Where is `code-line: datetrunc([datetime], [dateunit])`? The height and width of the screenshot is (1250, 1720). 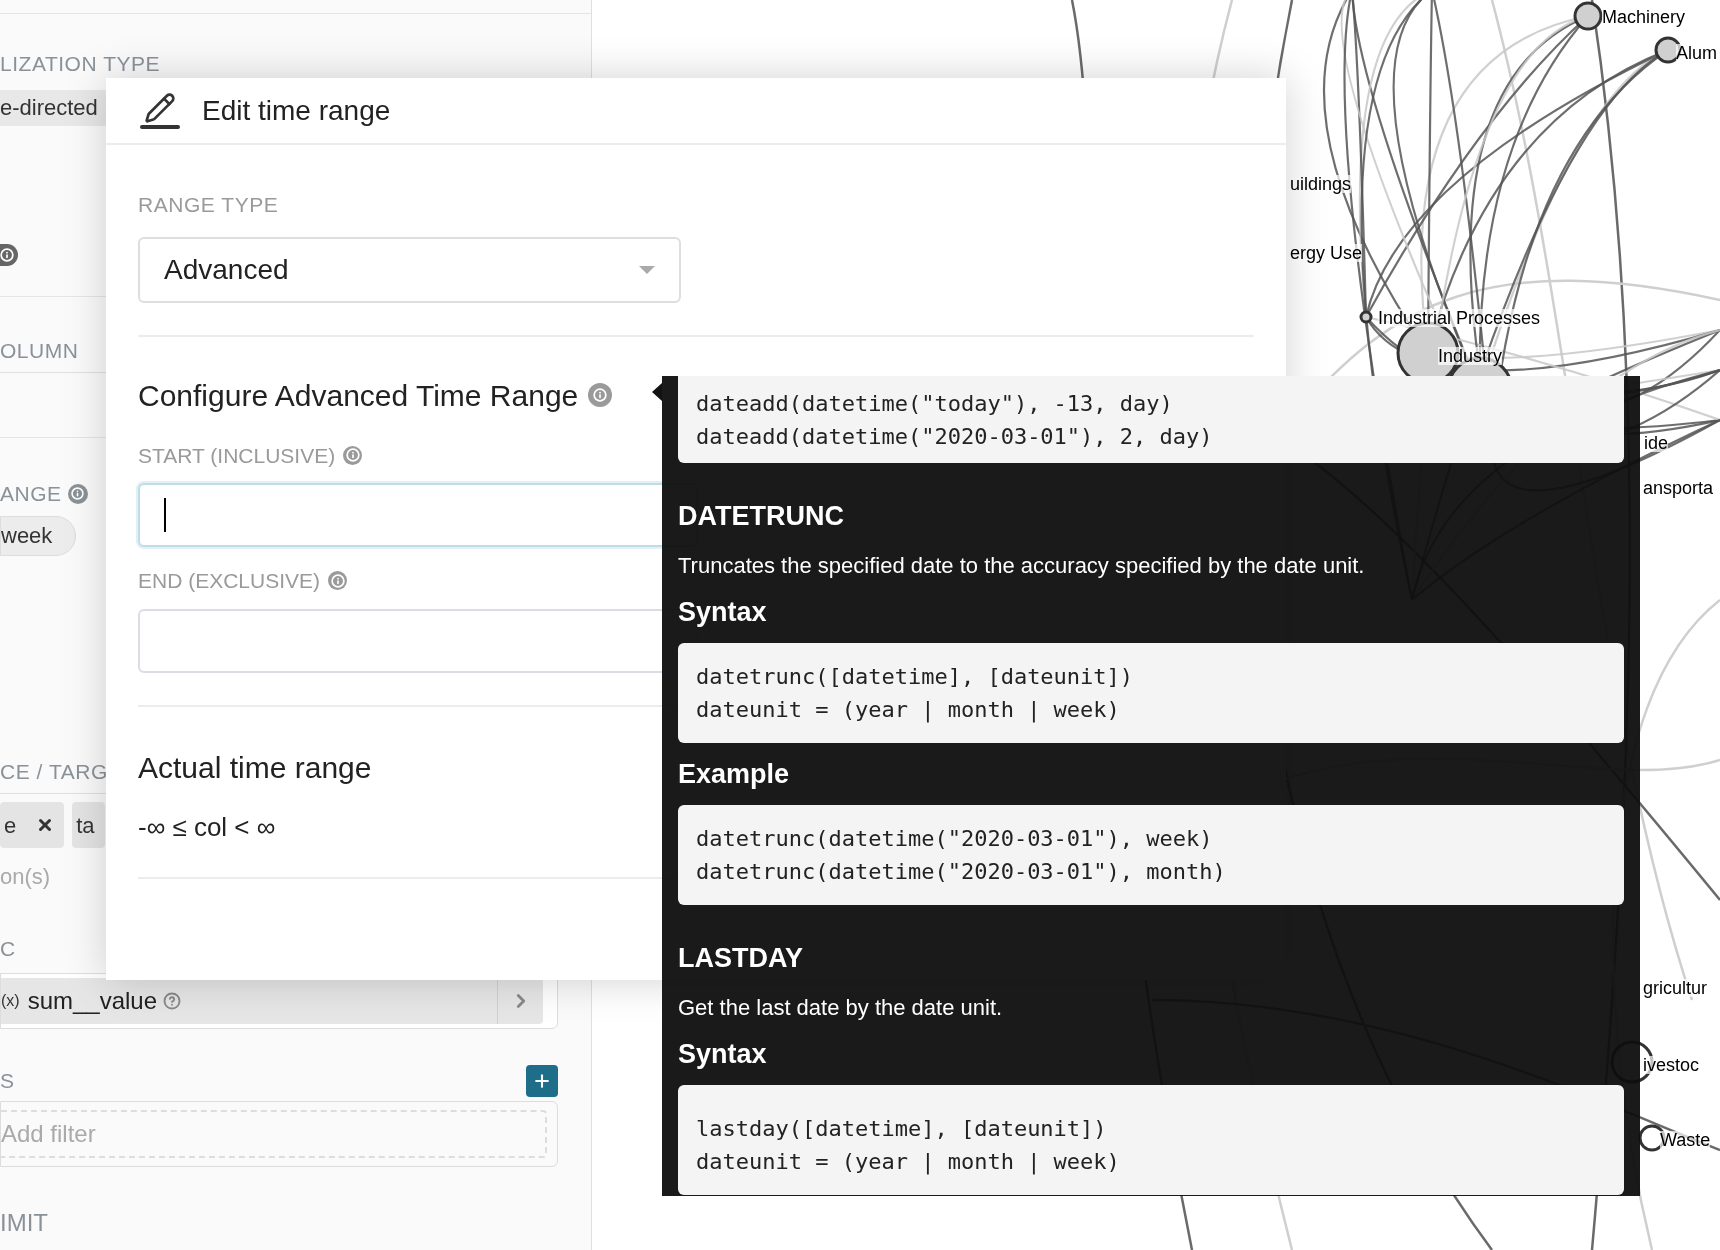
code-line: datetrunc([datetime], [dateunit]) is located at coordinates (915, 677).